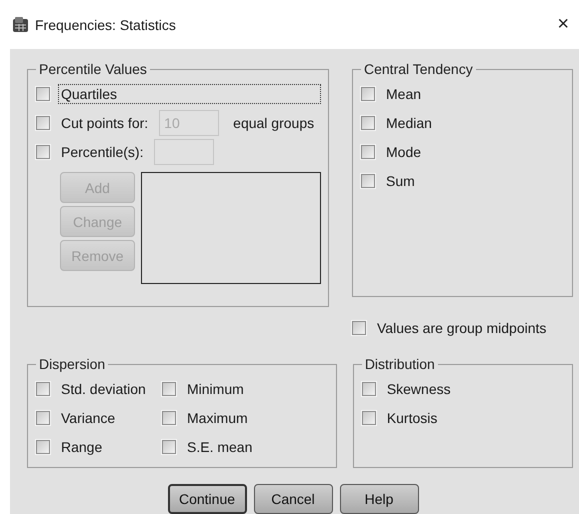 This screenshot has height=514, width=579. What do you see at coordinates (403, 152) in the screenshot?
I see `checkbox-label: Mode` at bounding box center [403, 152].